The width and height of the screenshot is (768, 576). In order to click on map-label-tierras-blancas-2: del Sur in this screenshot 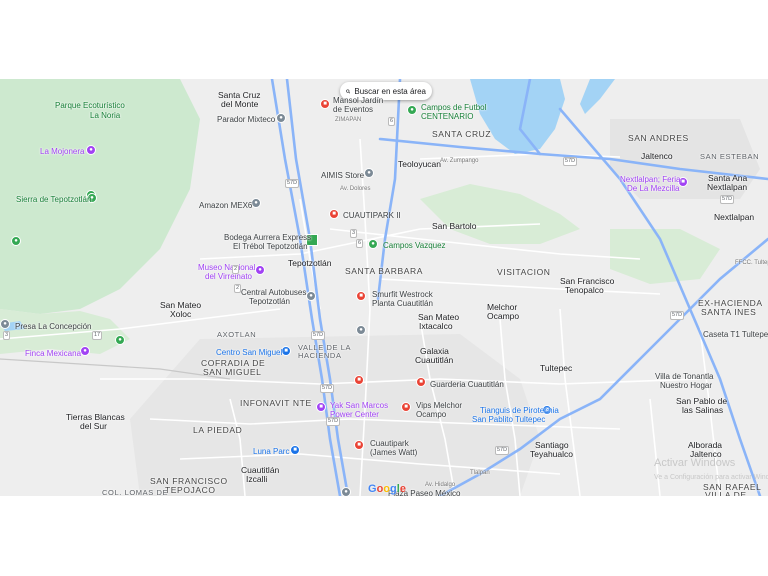, I will do `click(93, 426)`.